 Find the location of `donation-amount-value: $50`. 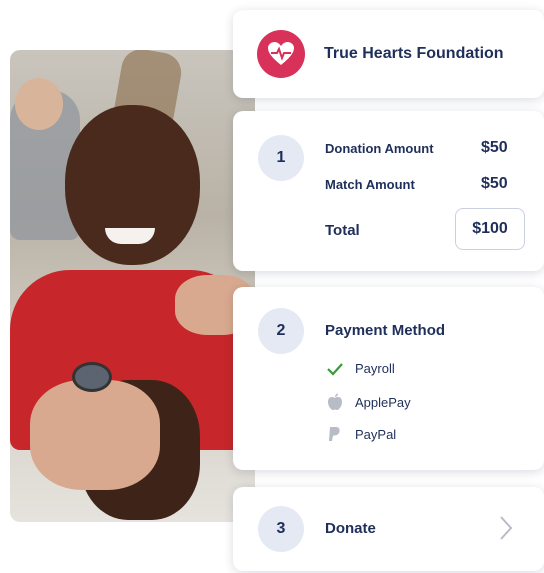

donation-amount-value: $50 is located at coordinates (494, 147).